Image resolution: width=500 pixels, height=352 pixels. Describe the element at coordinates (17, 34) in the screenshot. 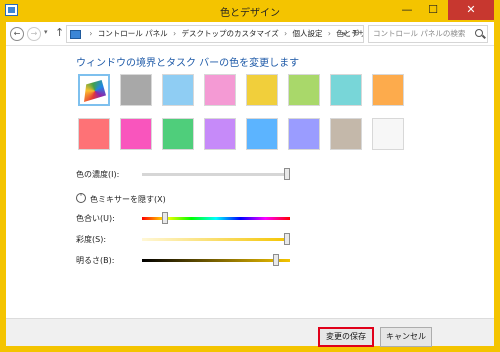

I see `back-arrow-icon: ←` at that location.